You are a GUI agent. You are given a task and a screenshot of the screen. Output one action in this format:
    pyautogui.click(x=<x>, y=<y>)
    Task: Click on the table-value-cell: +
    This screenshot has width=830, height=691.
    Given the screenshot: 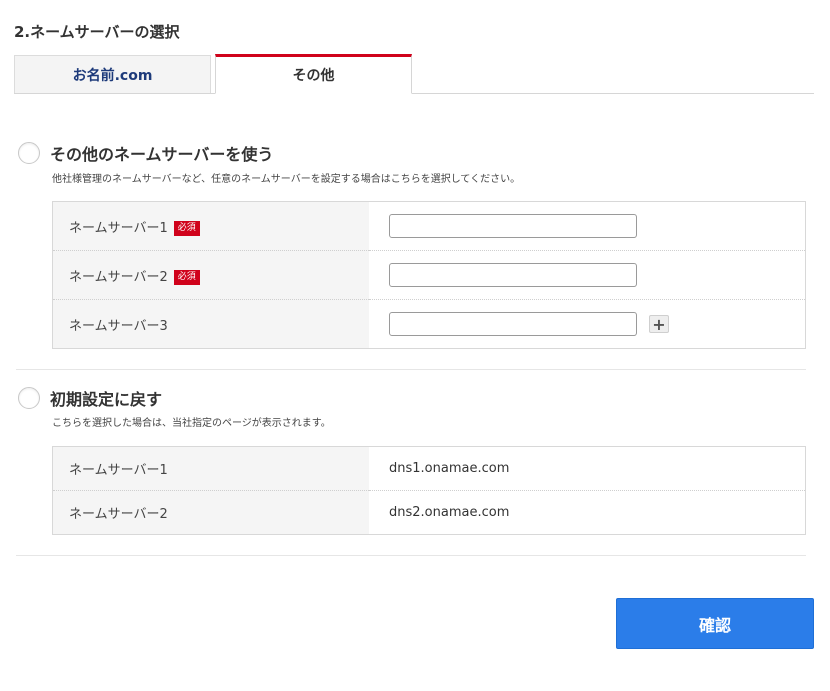 What is the action you would take?
    pyautogui.click(x=587, y=324)
    